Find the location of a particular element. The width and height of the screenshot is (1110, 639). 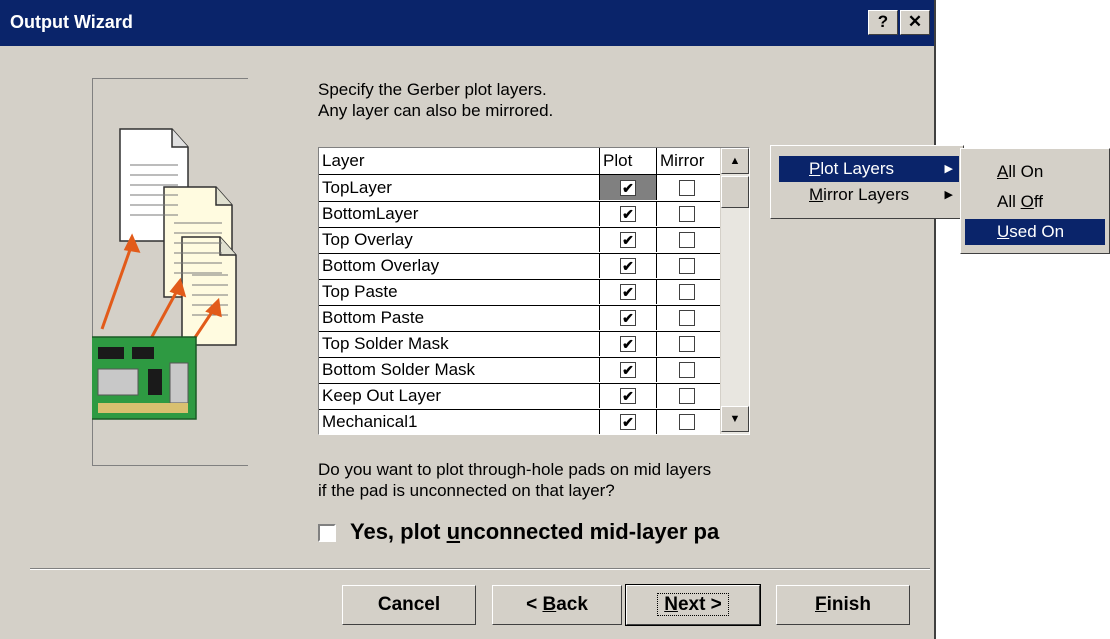

help-button: ? is located at coordinates (883, 22).